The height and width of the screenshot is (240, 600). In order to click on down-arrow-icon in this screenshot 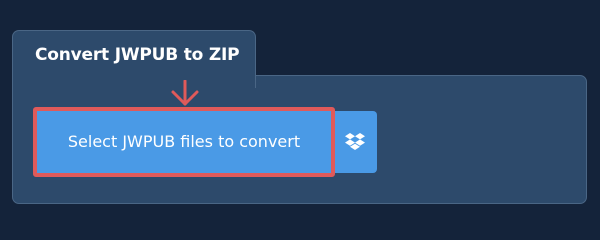, I will do `click(185, 93)`.